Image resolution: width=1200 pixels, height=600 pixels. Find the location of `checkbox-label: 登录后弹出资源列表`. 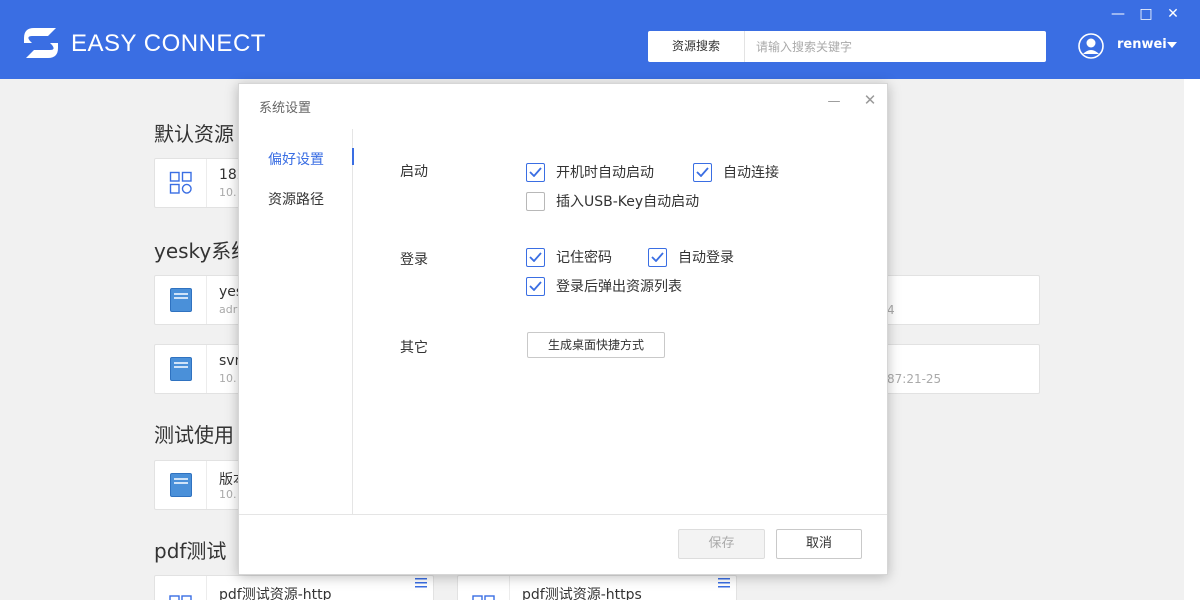

checkbox-label: 登录后弹出资源列表 is located at coordinates (619, 287).